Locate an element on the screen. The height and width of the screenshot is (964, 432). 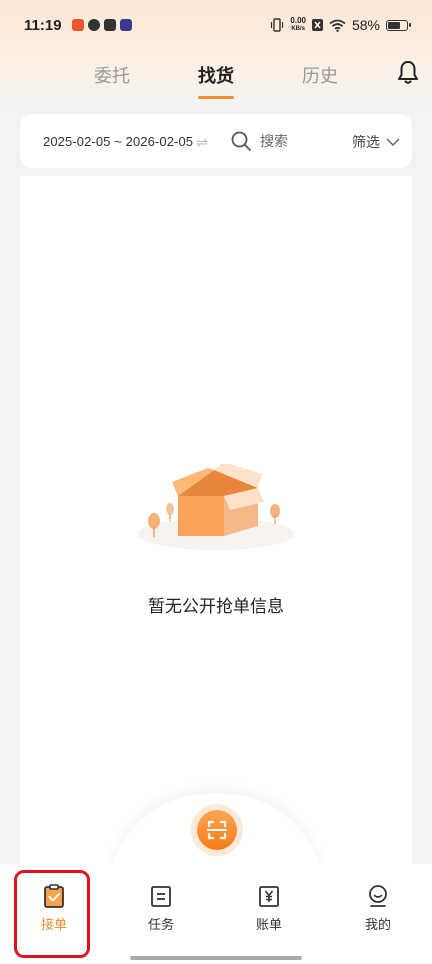
bottom-navigation: 接单 任务 账单 我的 is located at coordinates (216, 914).